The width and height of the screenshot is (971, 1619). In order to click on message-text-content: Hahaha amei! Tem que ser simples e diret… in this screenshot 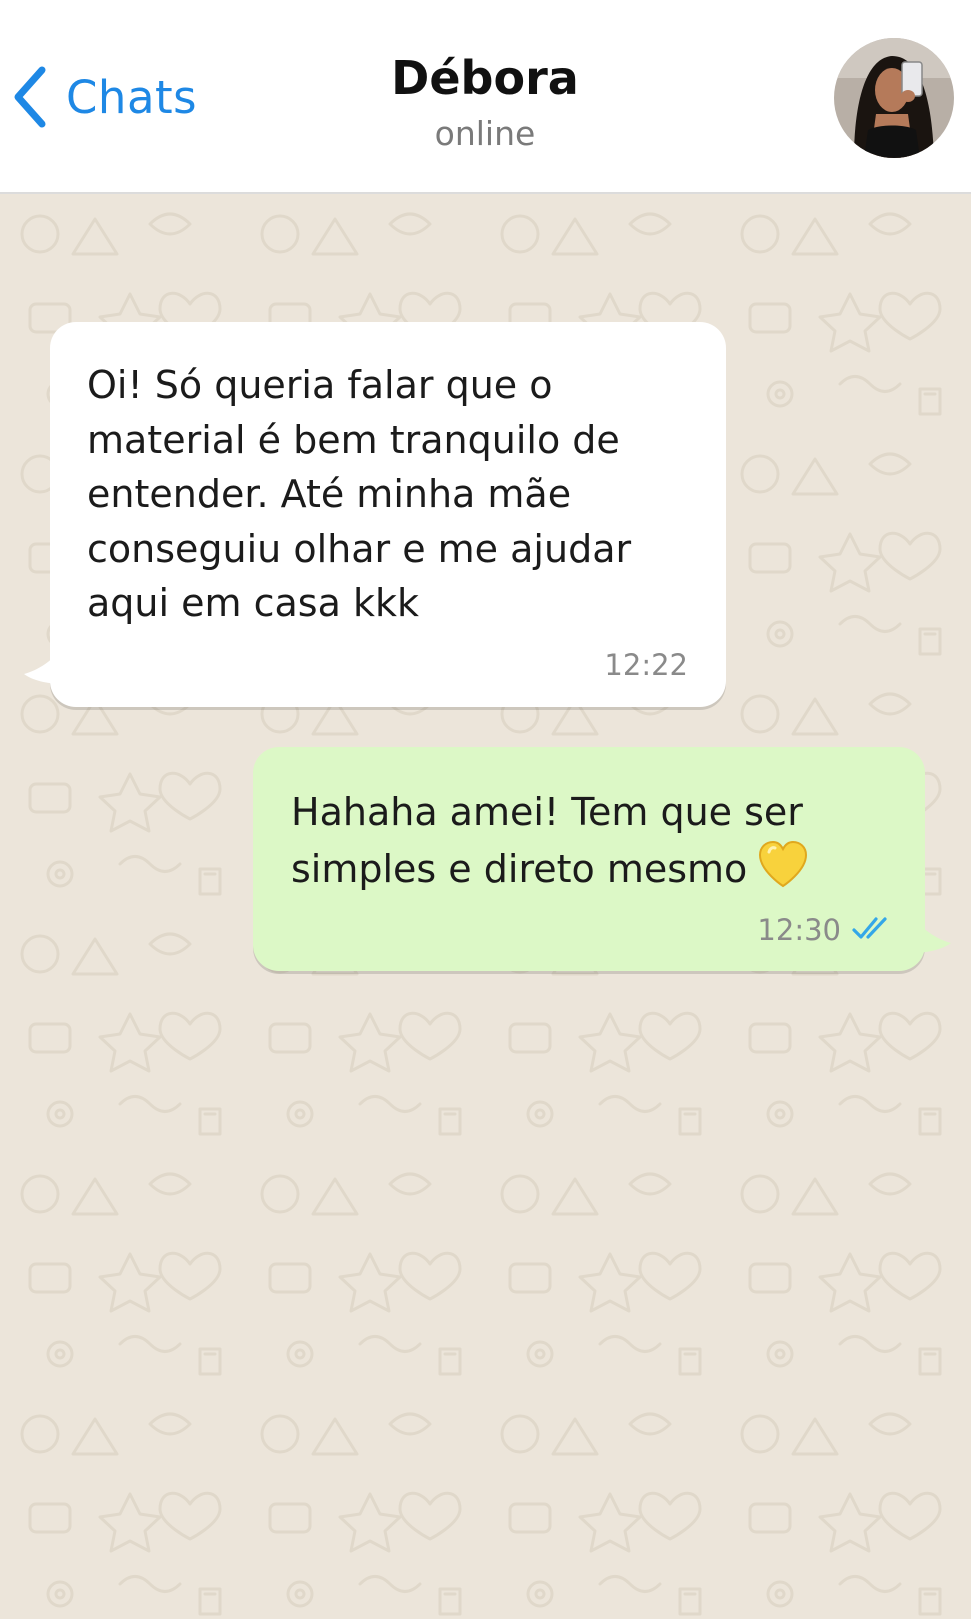, I will do `click(547, 840)`.